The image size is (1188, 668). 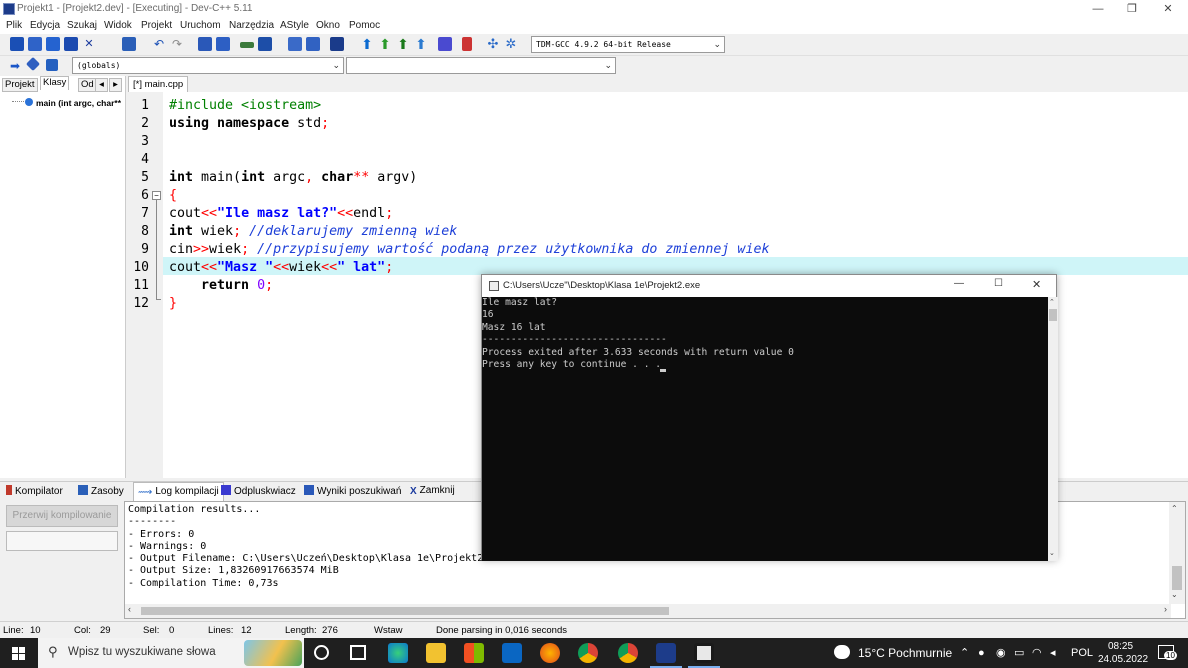 I want to click on tray-network-icon: ◉, so click(x=1001, y=653).